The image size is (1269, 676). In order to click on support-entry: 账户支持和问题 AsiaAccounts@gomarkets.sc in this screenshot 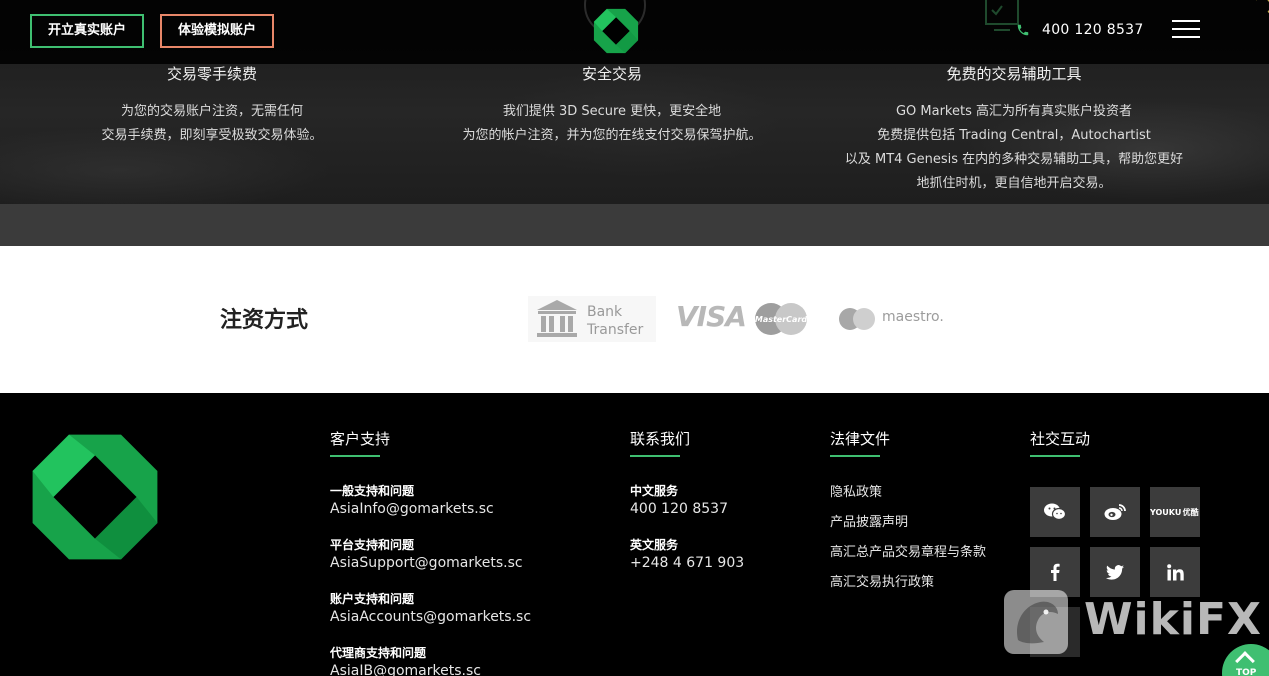, I will do `click(430, 618)`.